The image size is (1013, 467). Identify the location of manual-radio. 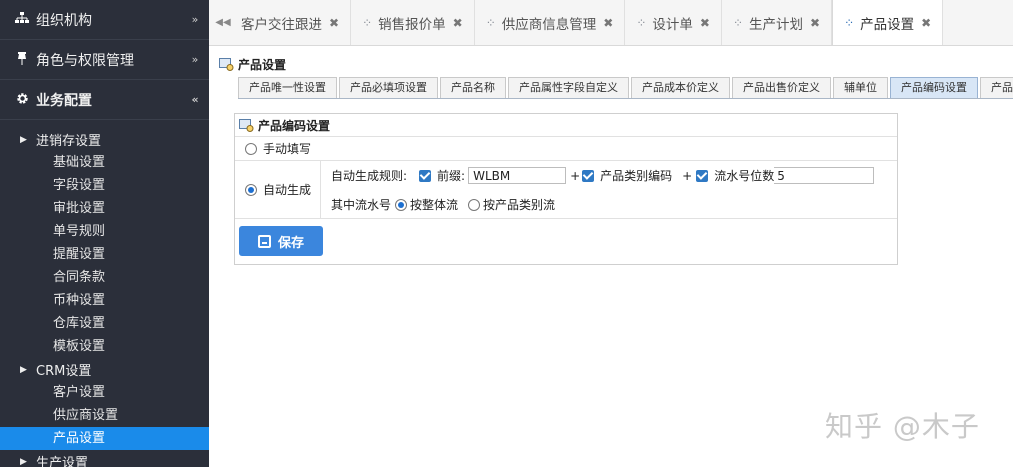
(251, 148).